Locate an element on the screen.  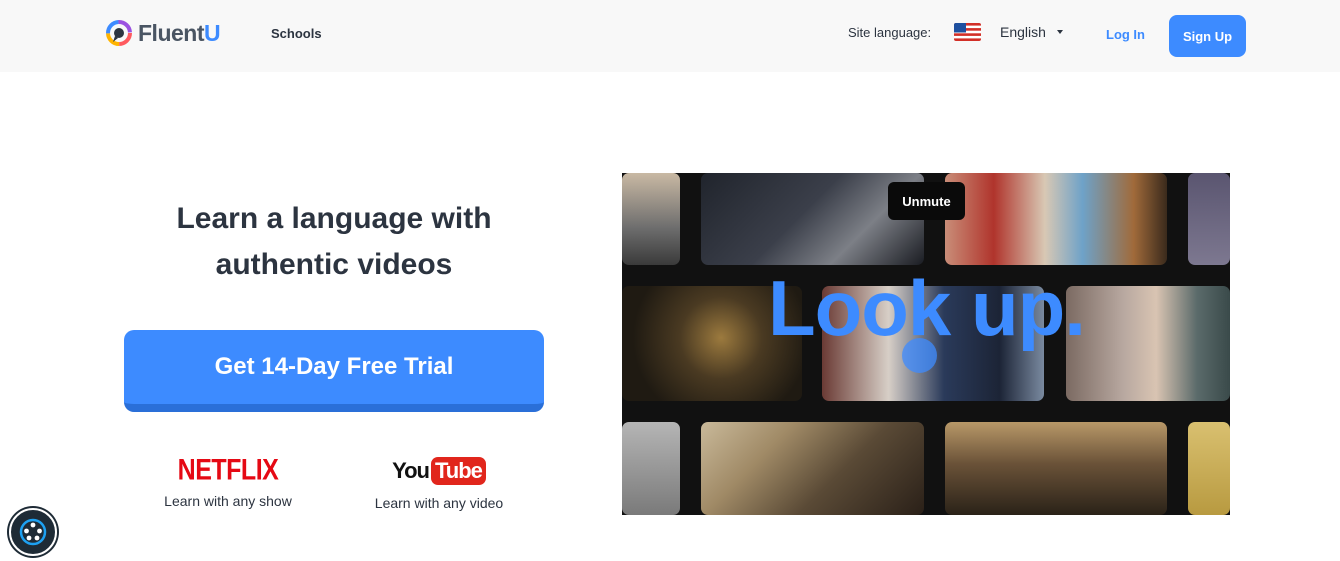
youtube-partner: You Tube Learn with any video is located at coordinates (439, 483).